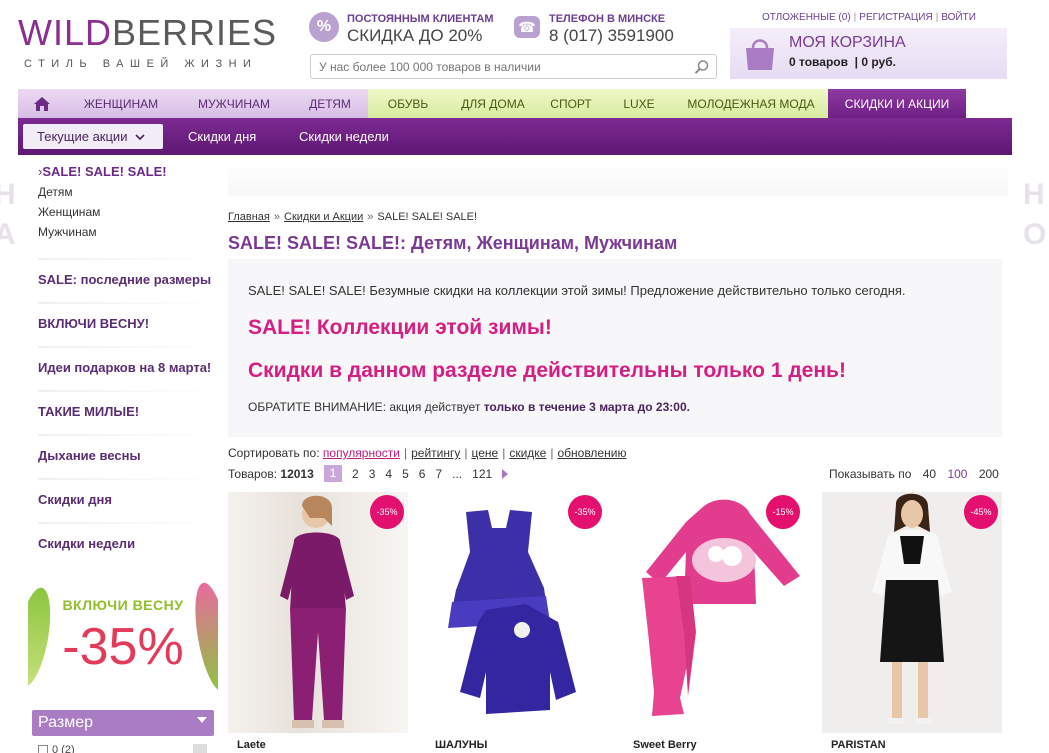  Describe the element at coordinates (202, 720) in the screenshot. I see `chevron-down-icon` at that location.